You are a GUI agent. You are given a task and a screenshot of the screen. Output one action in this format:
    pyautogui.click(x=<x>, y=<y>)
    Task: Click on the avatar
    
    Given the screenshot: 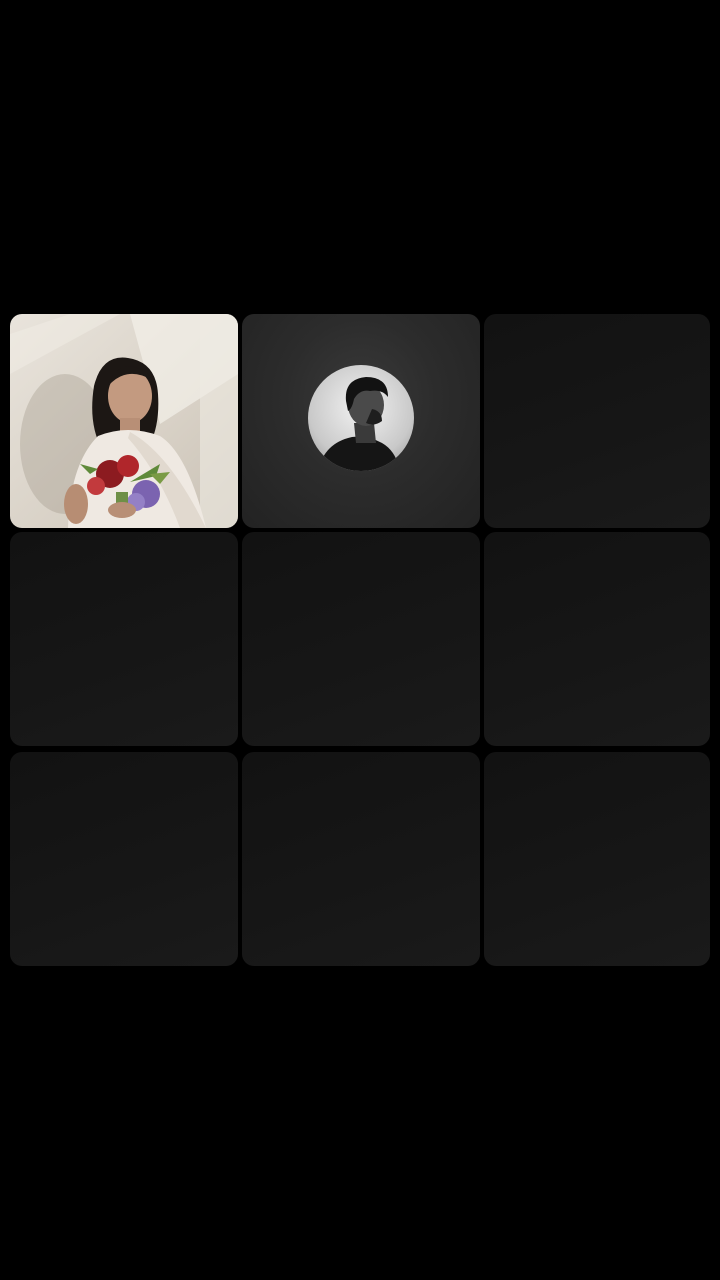 What is the action you would take?
    pyautogui.click(x=361, y=418)
    